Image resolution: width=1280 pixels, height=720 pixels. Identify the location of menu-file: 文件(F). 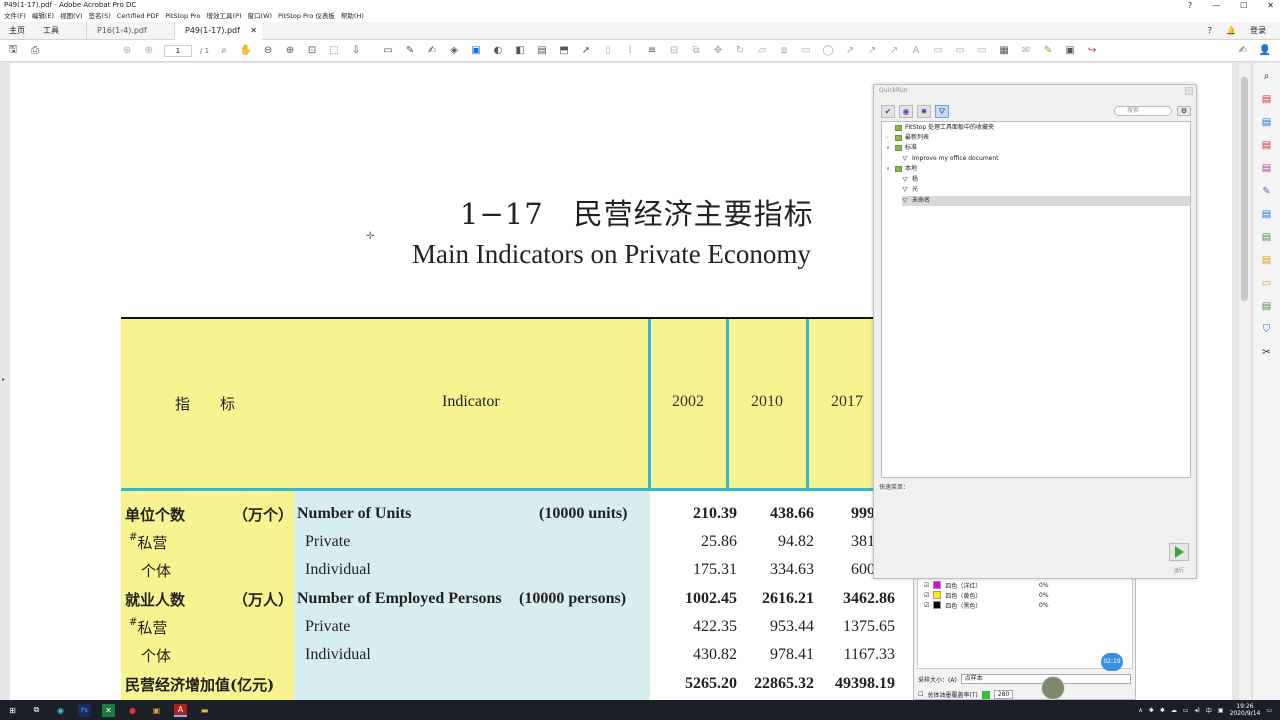
(15, 16).